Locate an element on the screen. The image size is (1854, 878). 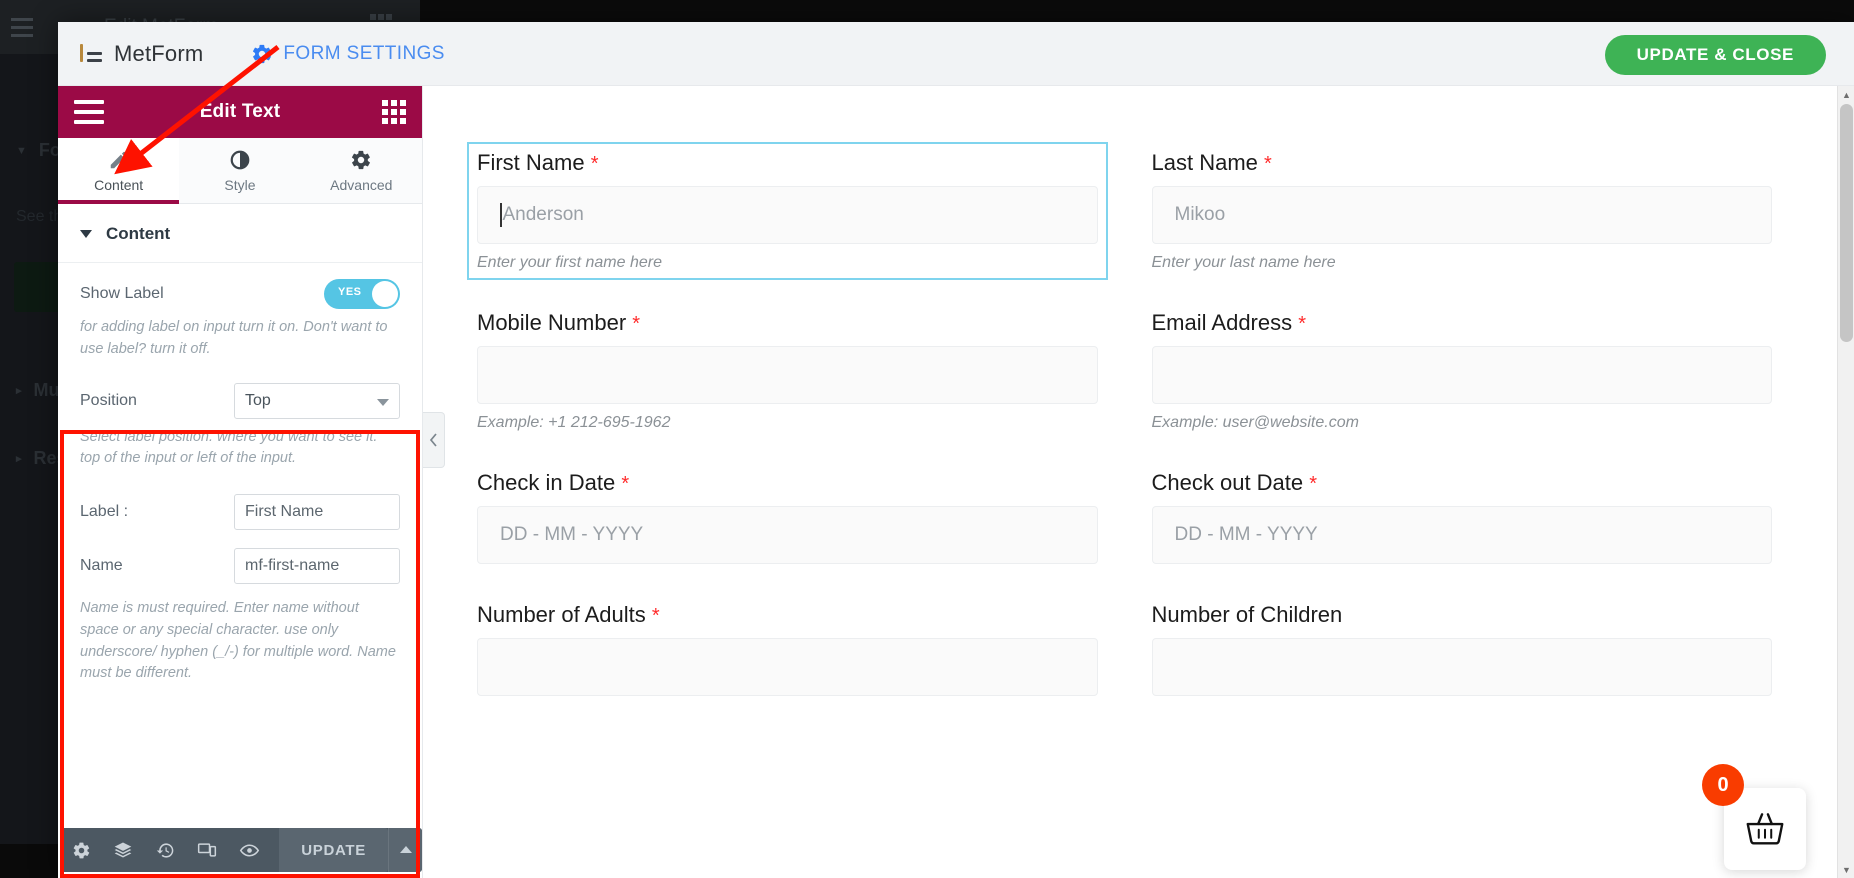
update-and-close-button: UPDATE & CLOSE is located at coordinates (1715, 55).